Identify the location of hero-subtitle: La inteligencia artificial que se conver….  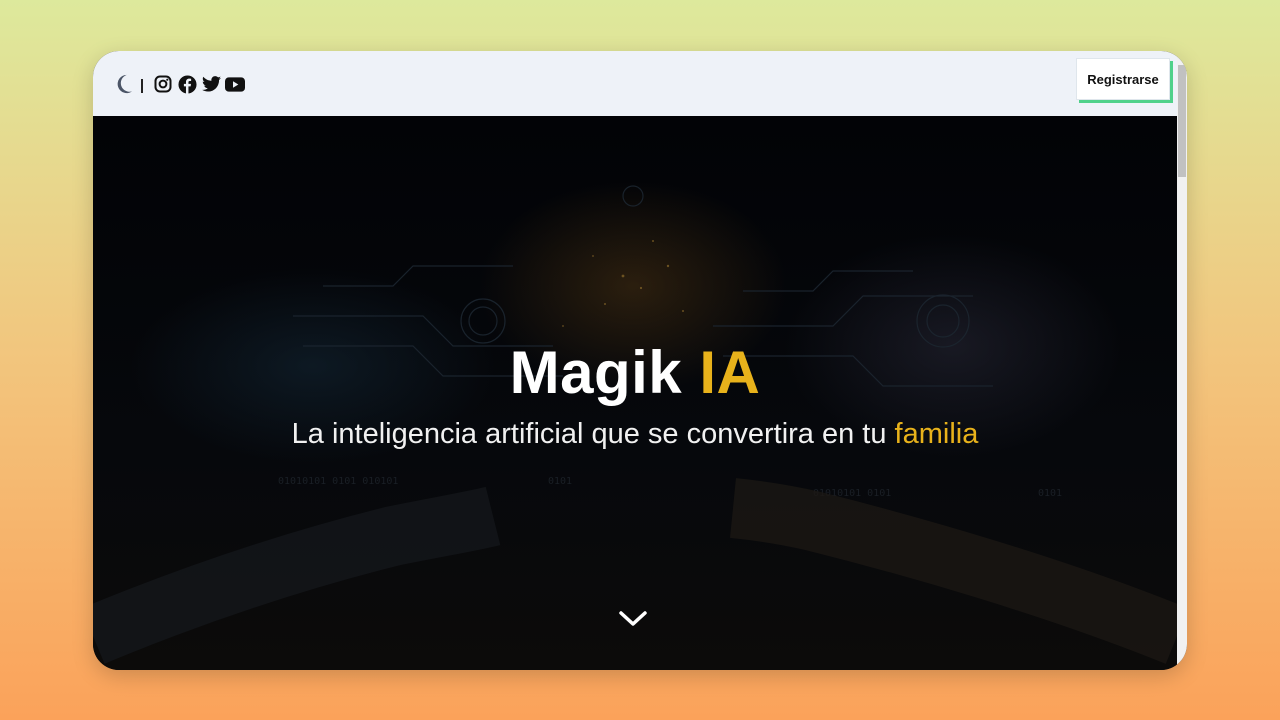
(635, 434).